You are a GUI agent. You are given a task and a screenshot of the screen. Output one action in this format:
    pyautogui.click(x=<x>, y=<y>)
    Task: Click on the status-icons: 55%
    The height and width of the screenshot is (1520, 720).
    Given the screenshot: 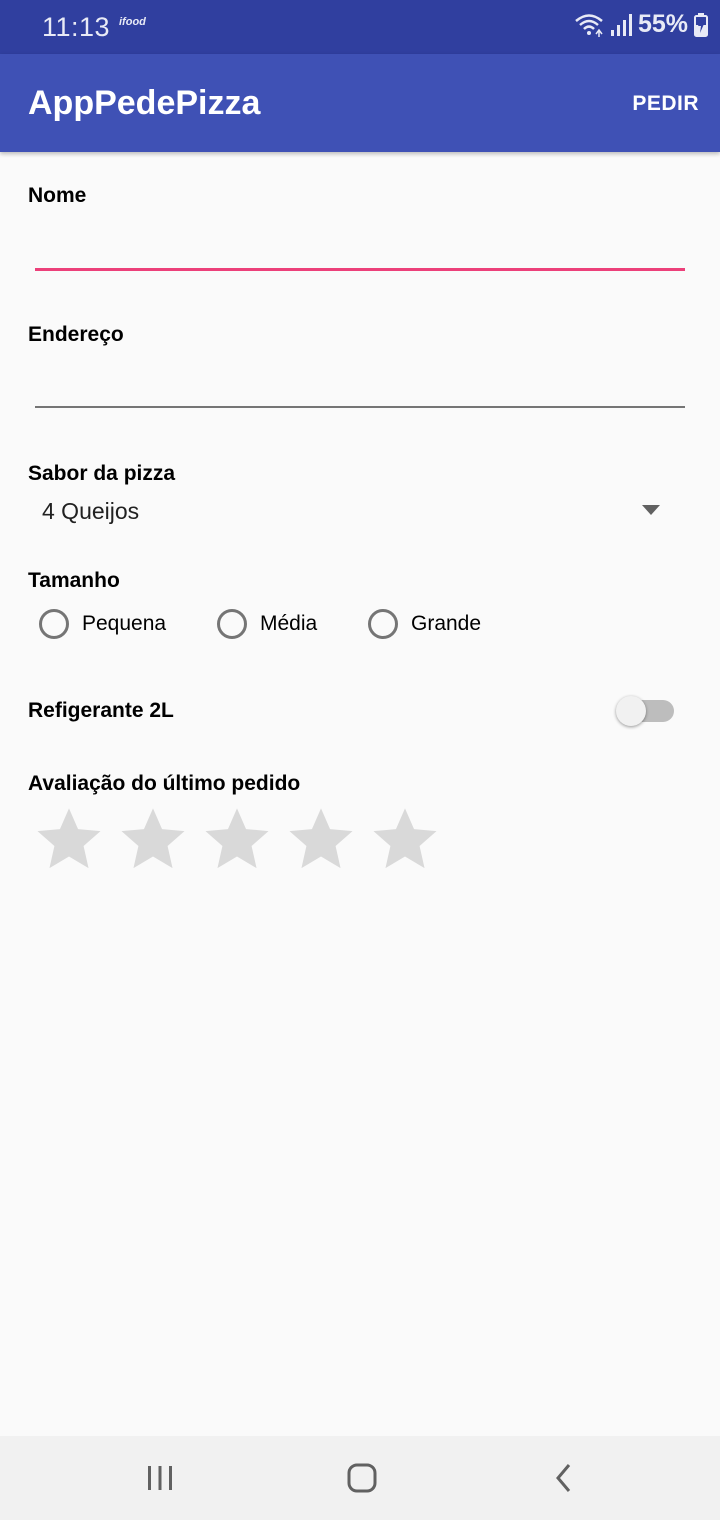 What is the action you would take?
    pyautogui.click(x=641, y=24)
    